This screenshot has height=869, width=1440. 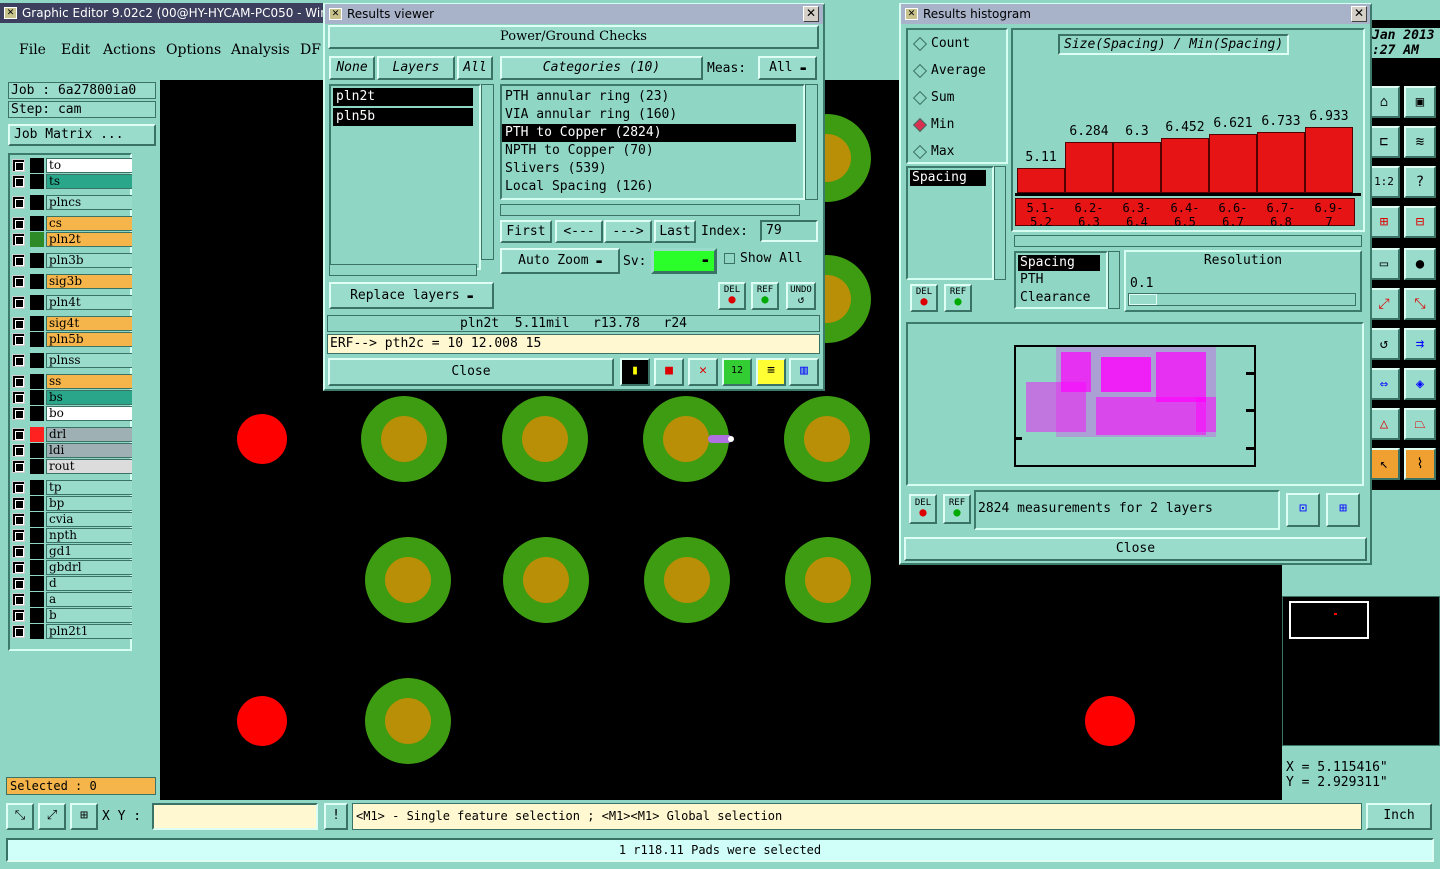 I want to click on resolution-slider, so click(x=1242, y=299).